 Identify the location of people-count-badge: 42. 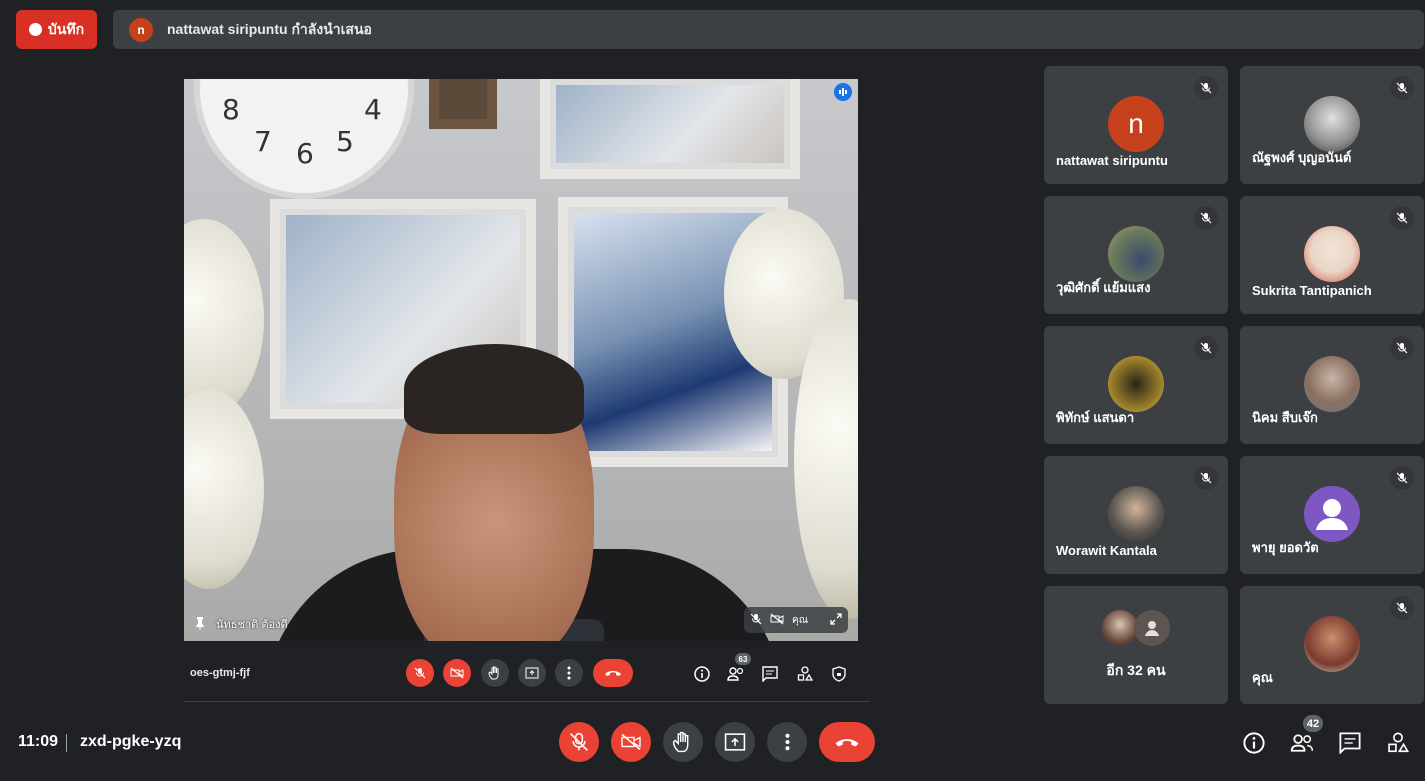
(1313, 723).